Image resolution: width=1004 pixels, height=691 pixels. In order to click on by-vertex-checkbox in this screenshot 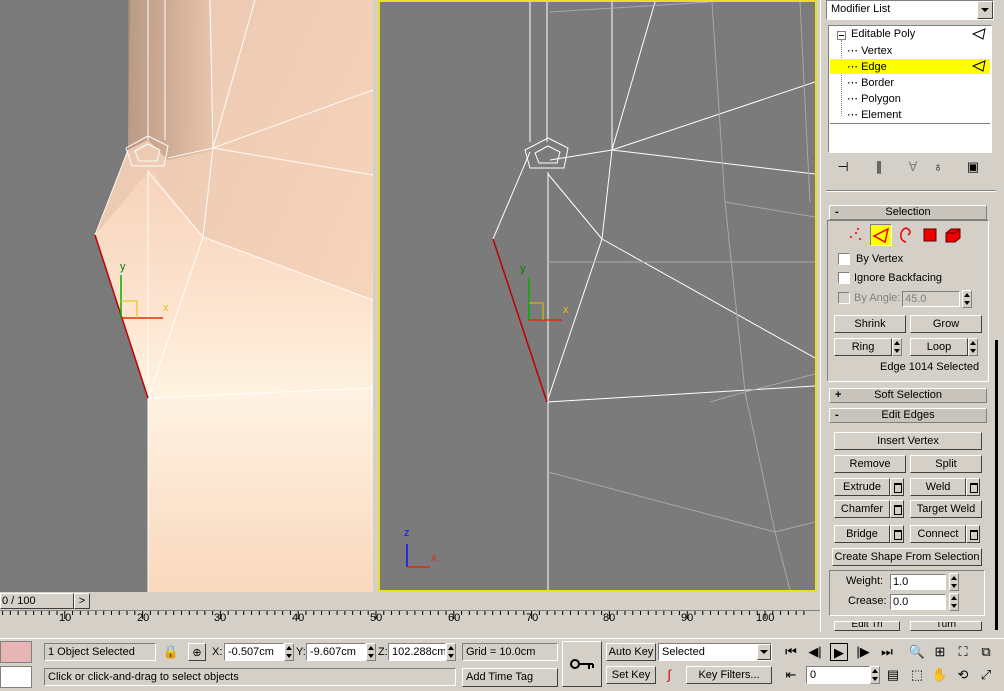, I will do `click(844, 259)`.